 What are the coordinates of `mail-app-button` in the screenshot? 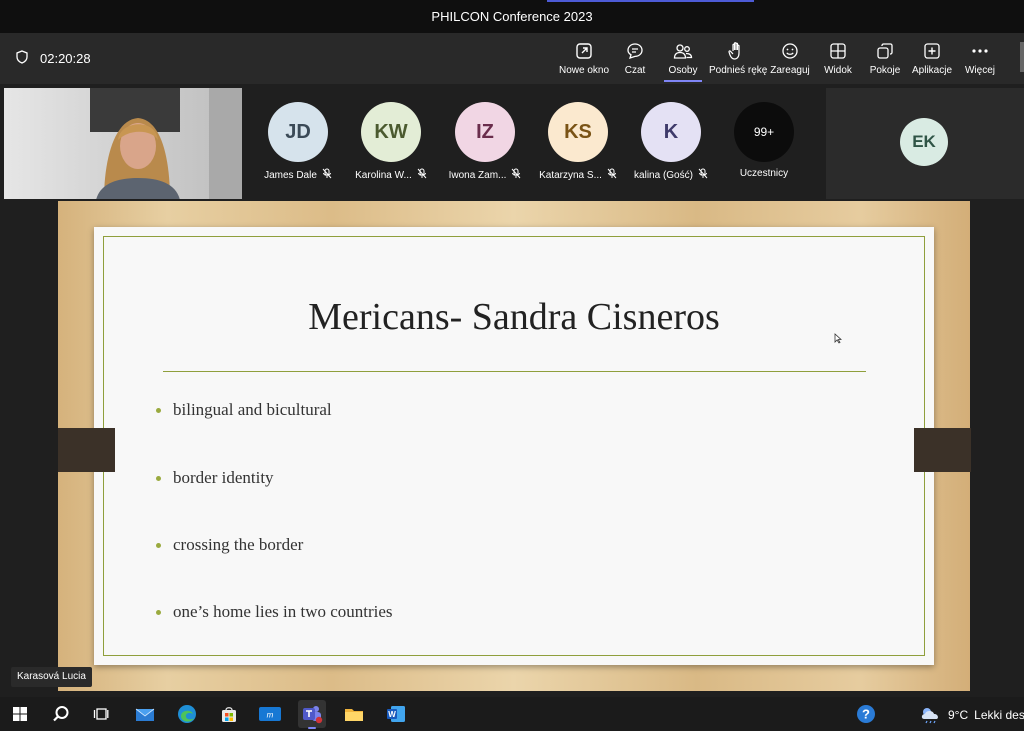 It's located at (145, 714).